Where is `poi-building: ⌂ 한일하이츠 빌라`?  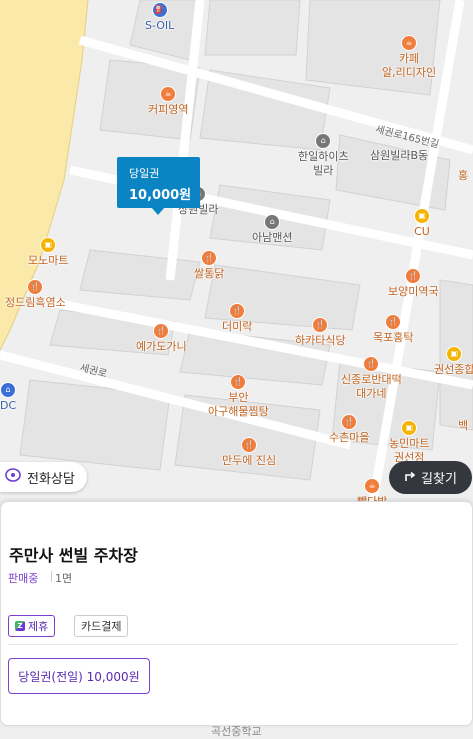
poi-building: ⌂ 한일하이츠 빌라 is located at coordinates (323, 155).